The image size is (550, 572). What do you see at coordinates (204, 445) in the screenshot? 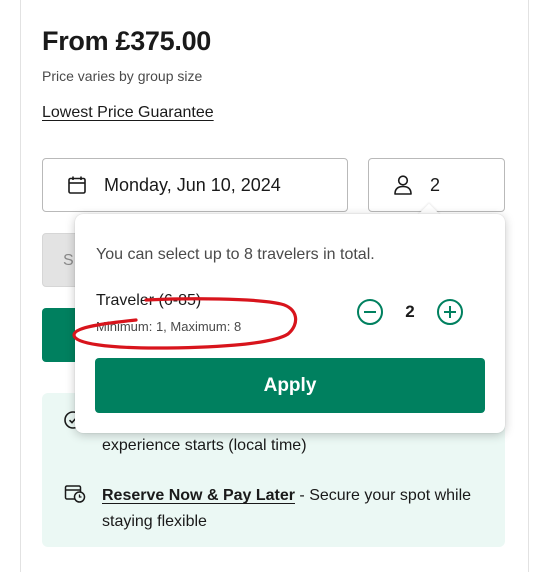
I see `cancellation-text: experience starts (local time)` at bounding box center [204, 445].